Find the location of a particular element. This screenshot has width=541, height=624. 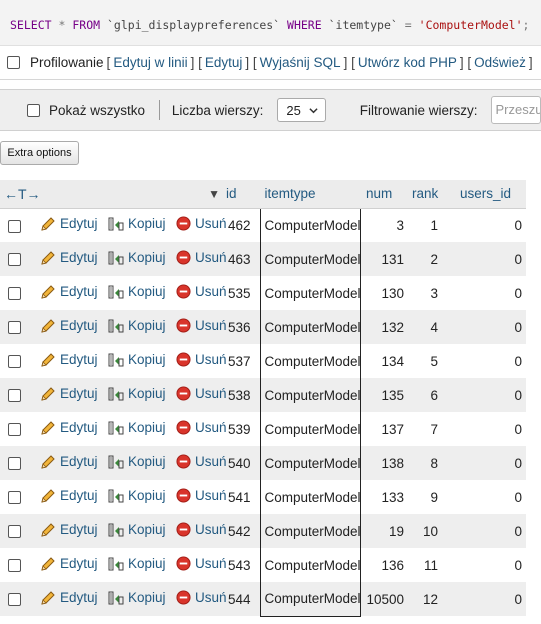

extra-options-button: Extra options is located at coordinates (39, 153).